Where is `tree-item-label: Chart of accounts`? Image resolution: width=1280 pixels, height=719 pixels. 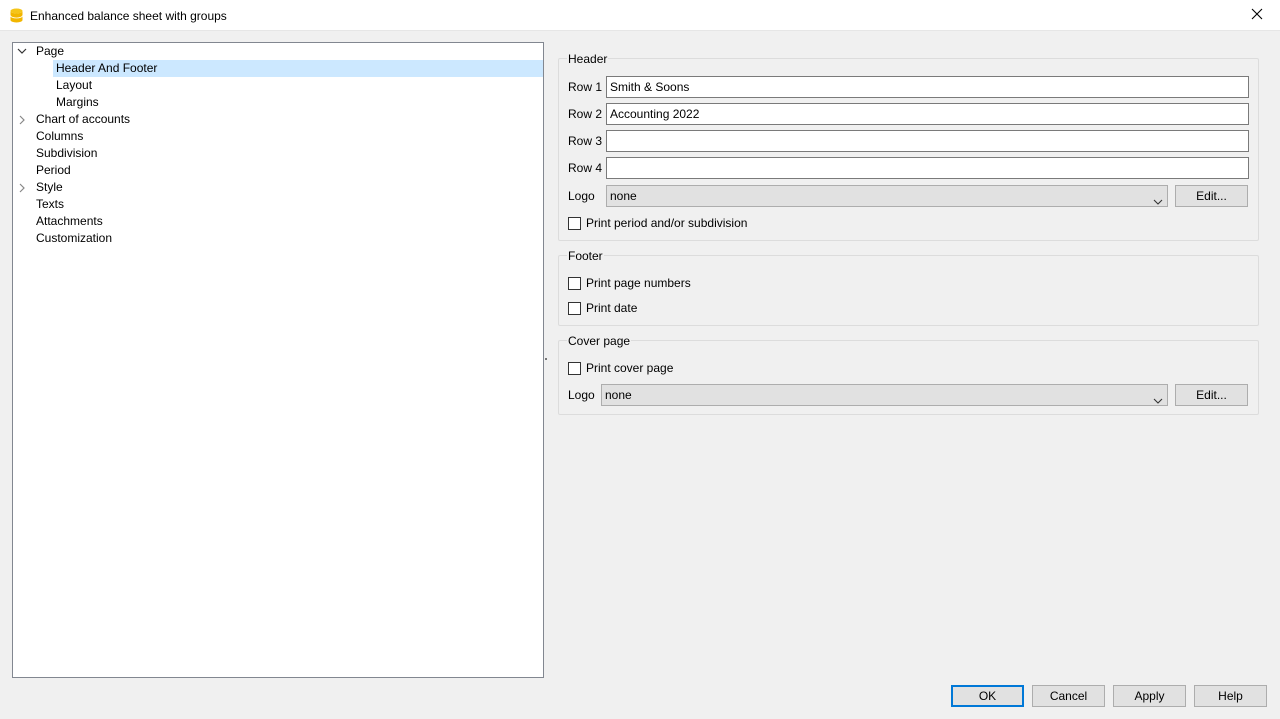 tree-item-label: Chart of accounts is located at coordinates (83, 119).